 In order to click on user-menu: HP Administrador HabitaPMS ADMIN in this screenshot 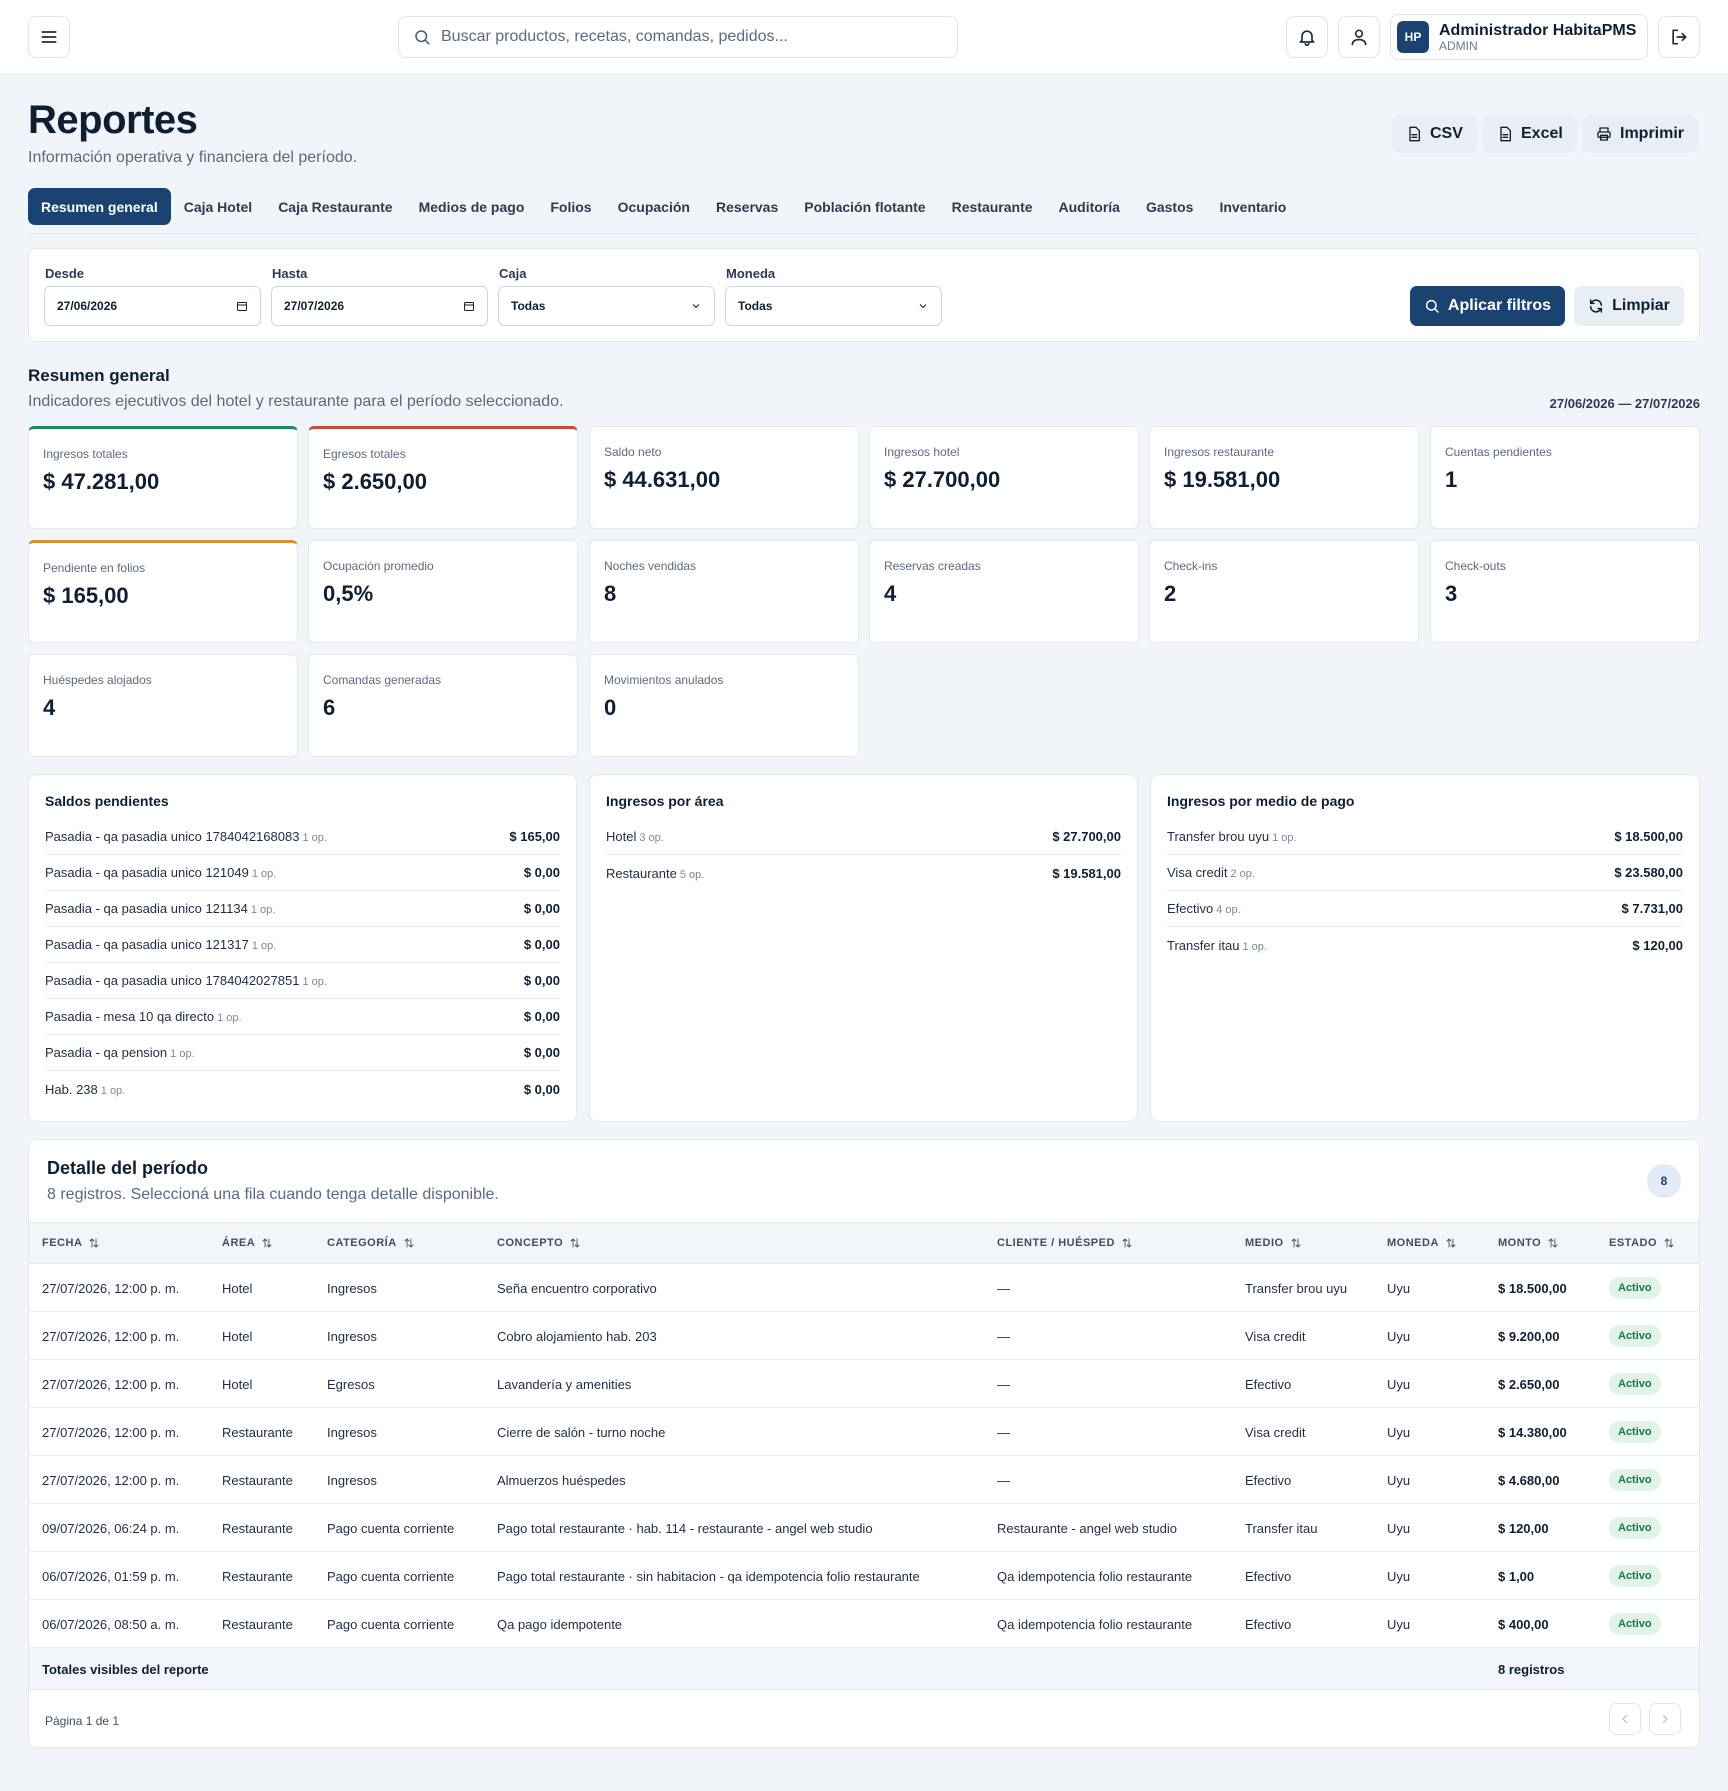, I will do `click(1519, 37)`.